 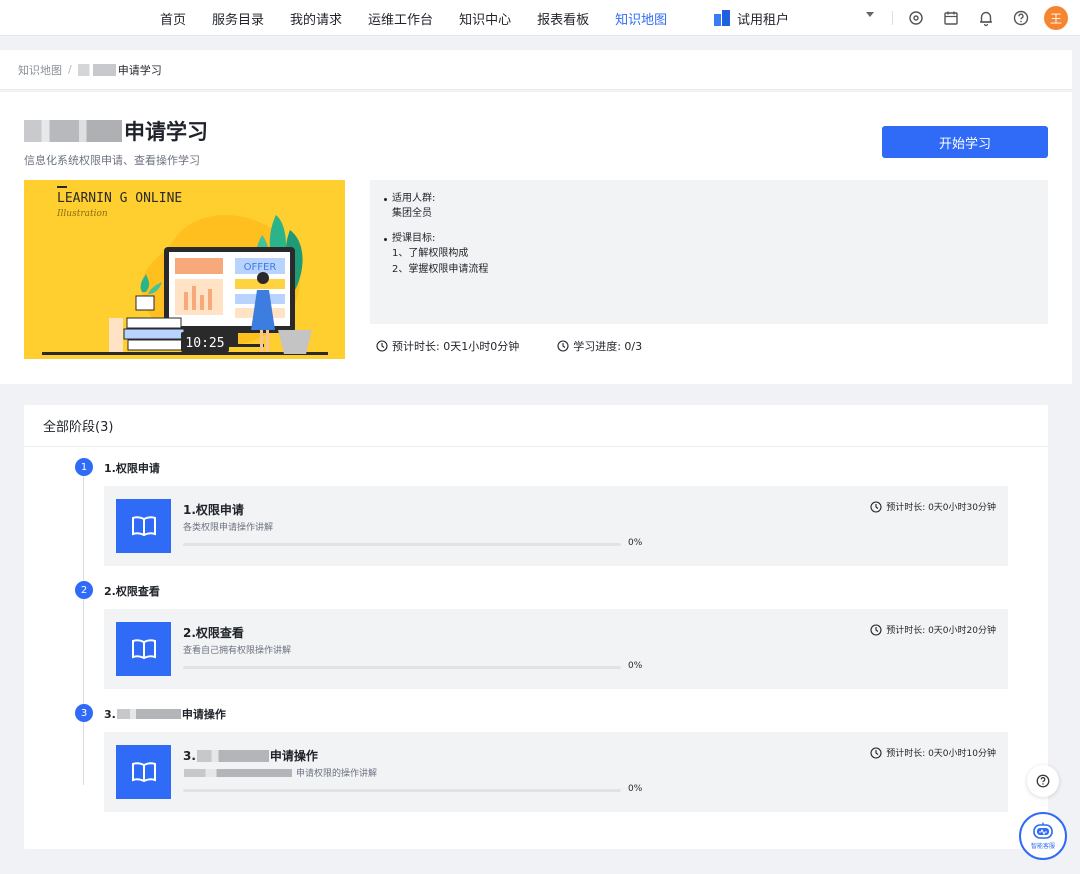 I want to click on goal-label: 授课目标:, so click(x=709, y=239).